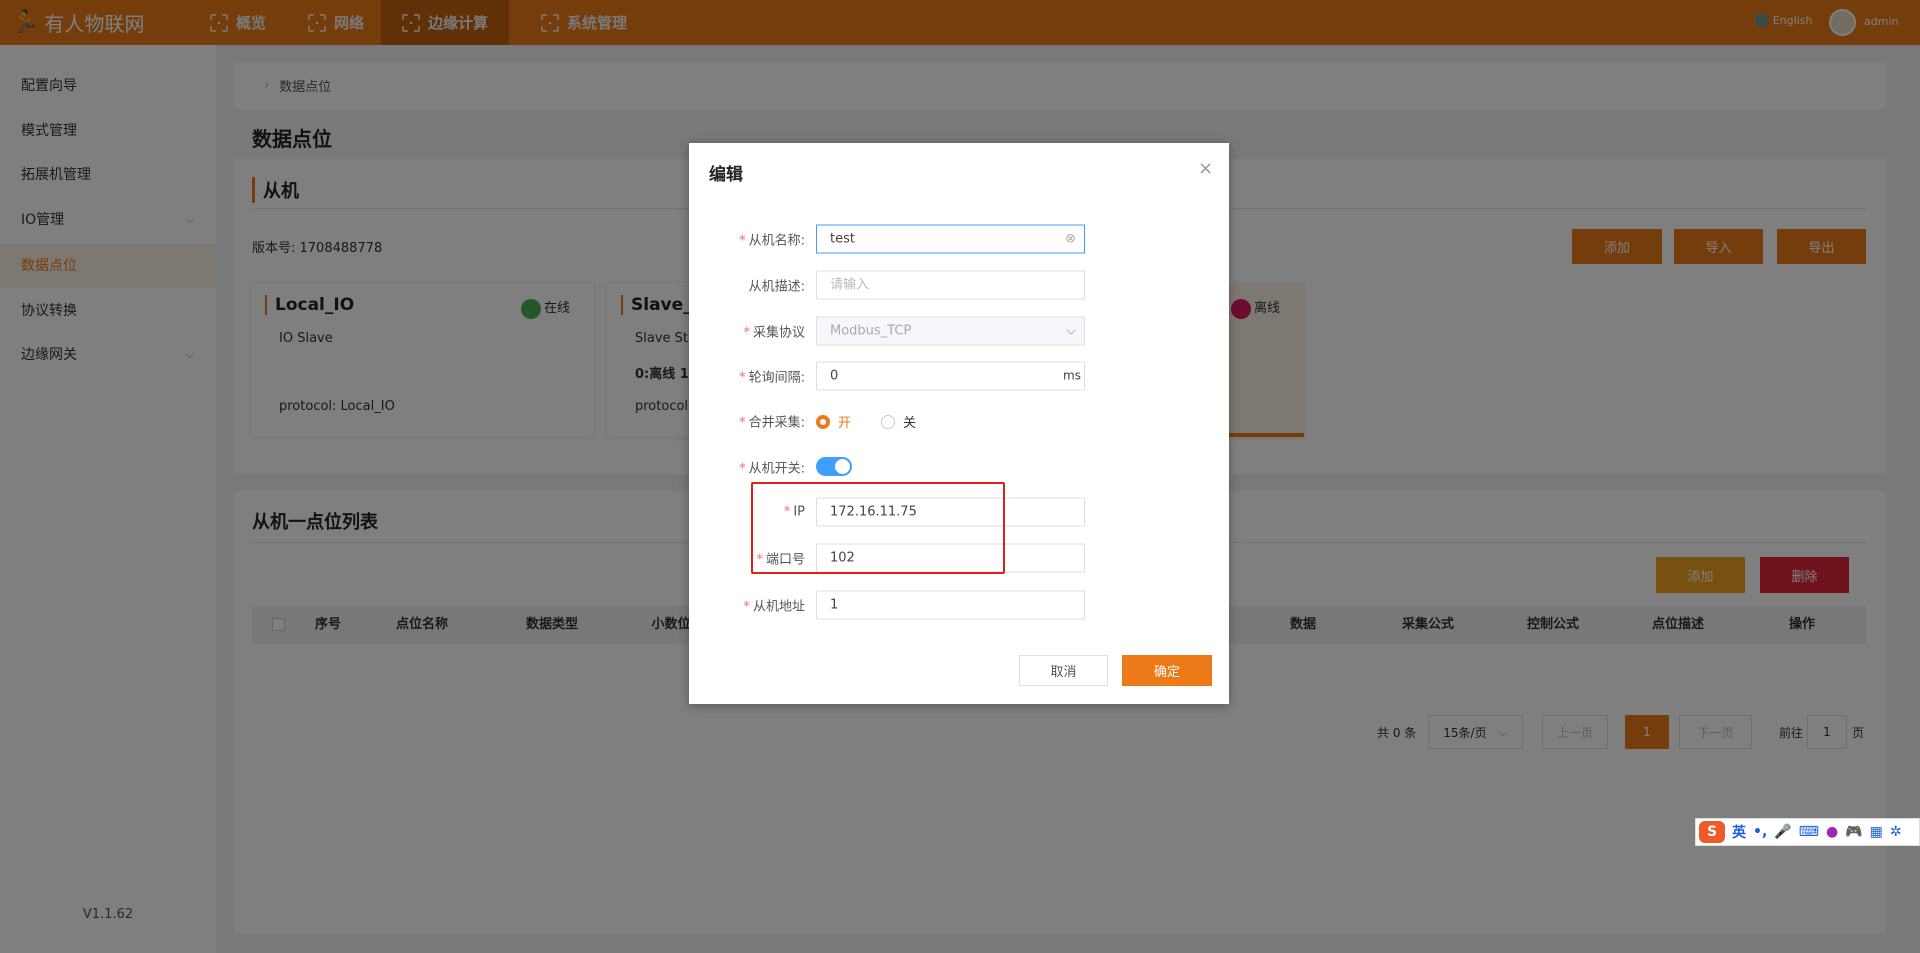  I want to click on radio-on: 开, so click(833, 421).